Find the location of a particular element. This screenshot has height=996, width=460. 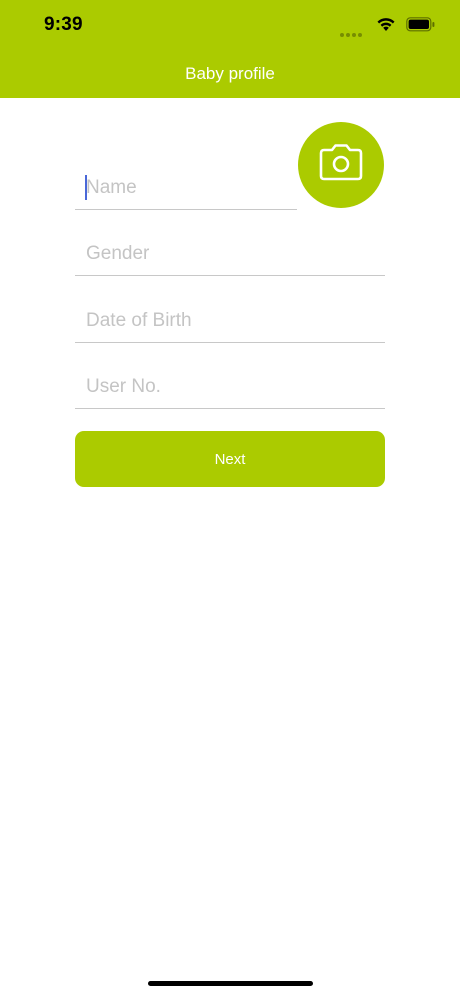

battery-icon is located at coordinates (421, 27).